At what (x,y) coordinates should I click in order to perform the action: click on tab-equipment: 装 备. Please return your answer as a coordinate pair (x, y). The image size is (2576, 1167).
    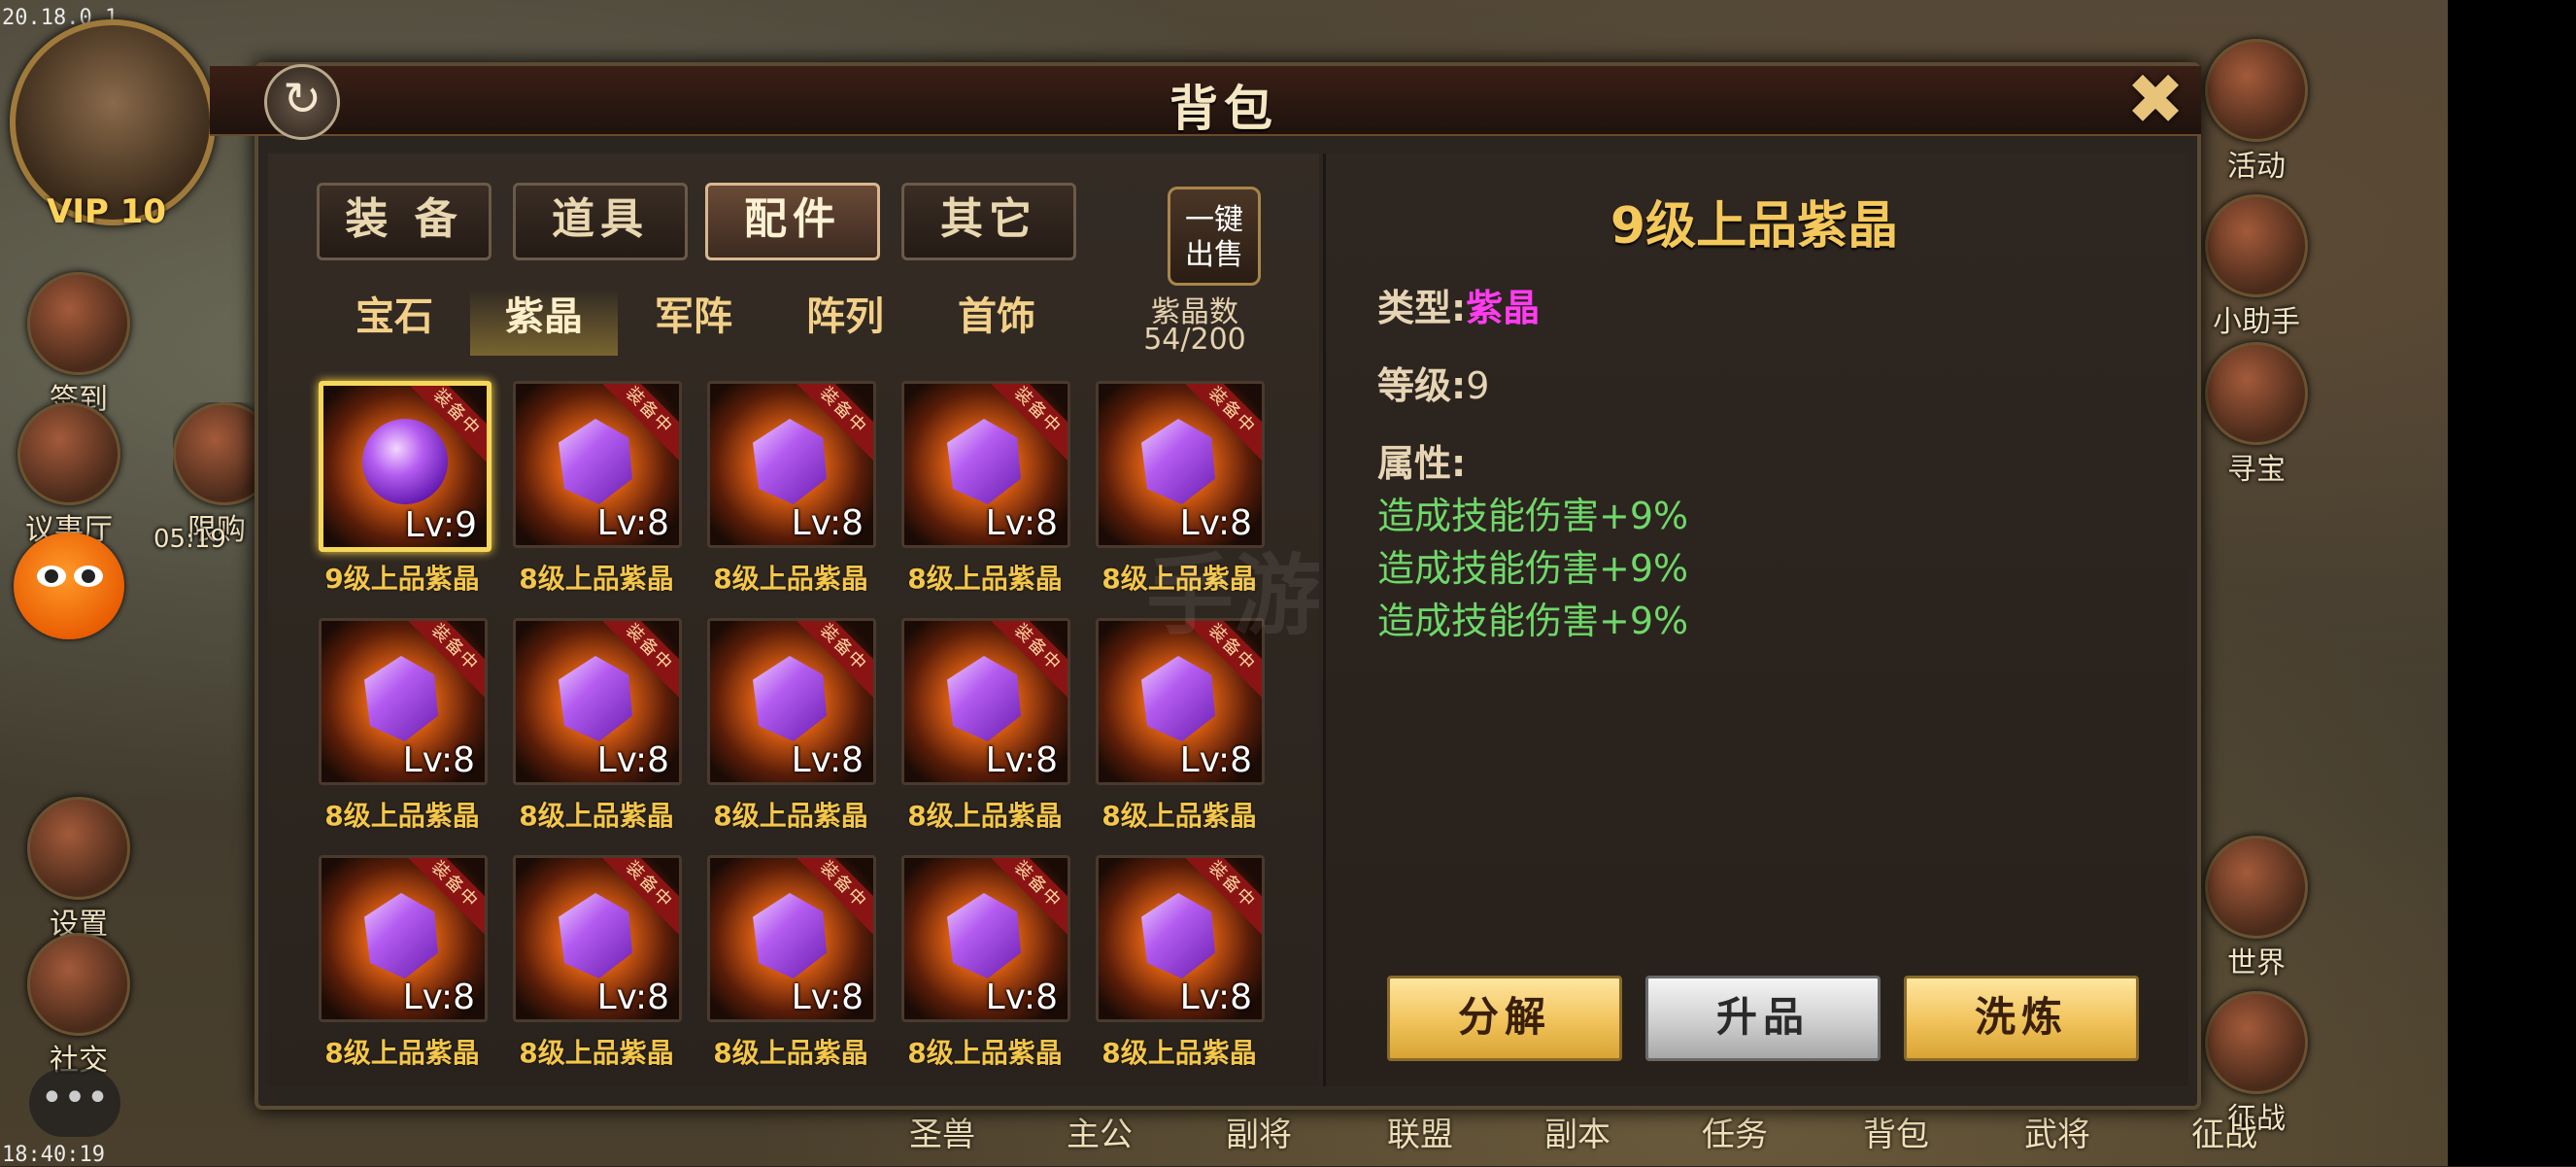
    Looking at the image, I should click on (404, 221).